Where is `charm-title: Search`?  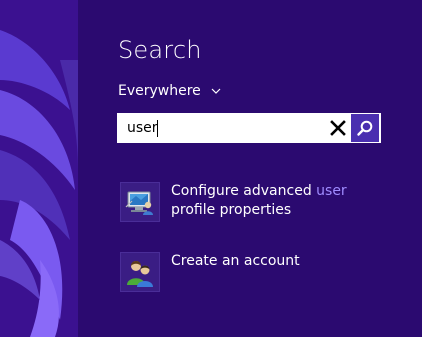
charm-title: Search is located at coordinates (160, 50).